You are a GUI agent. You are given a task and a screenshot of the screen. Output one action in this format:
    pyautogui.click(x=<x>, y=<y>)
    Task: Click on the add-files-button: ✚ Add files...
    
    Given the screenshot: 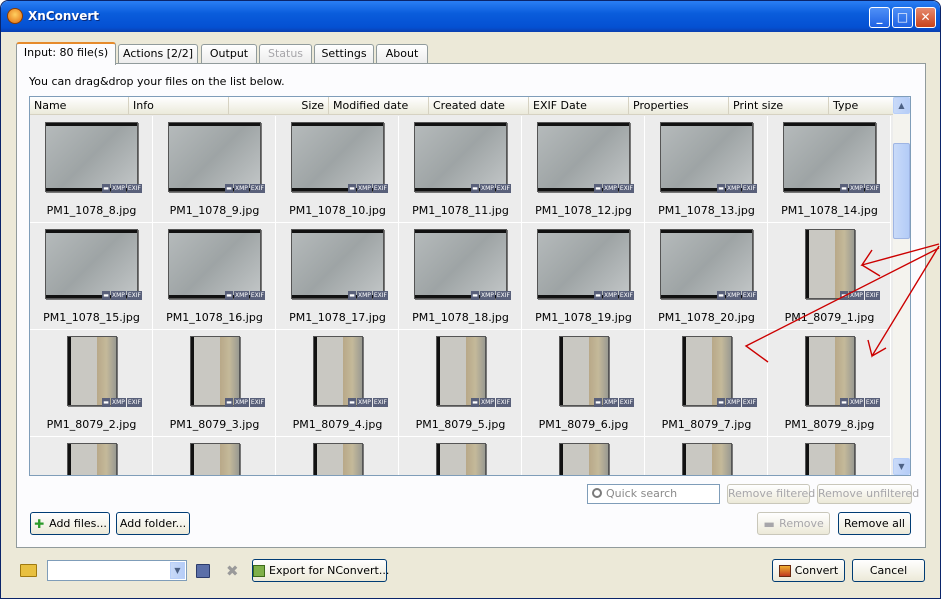 What is the action you would take?
    pyautogui.click(x=70, y=523)
    